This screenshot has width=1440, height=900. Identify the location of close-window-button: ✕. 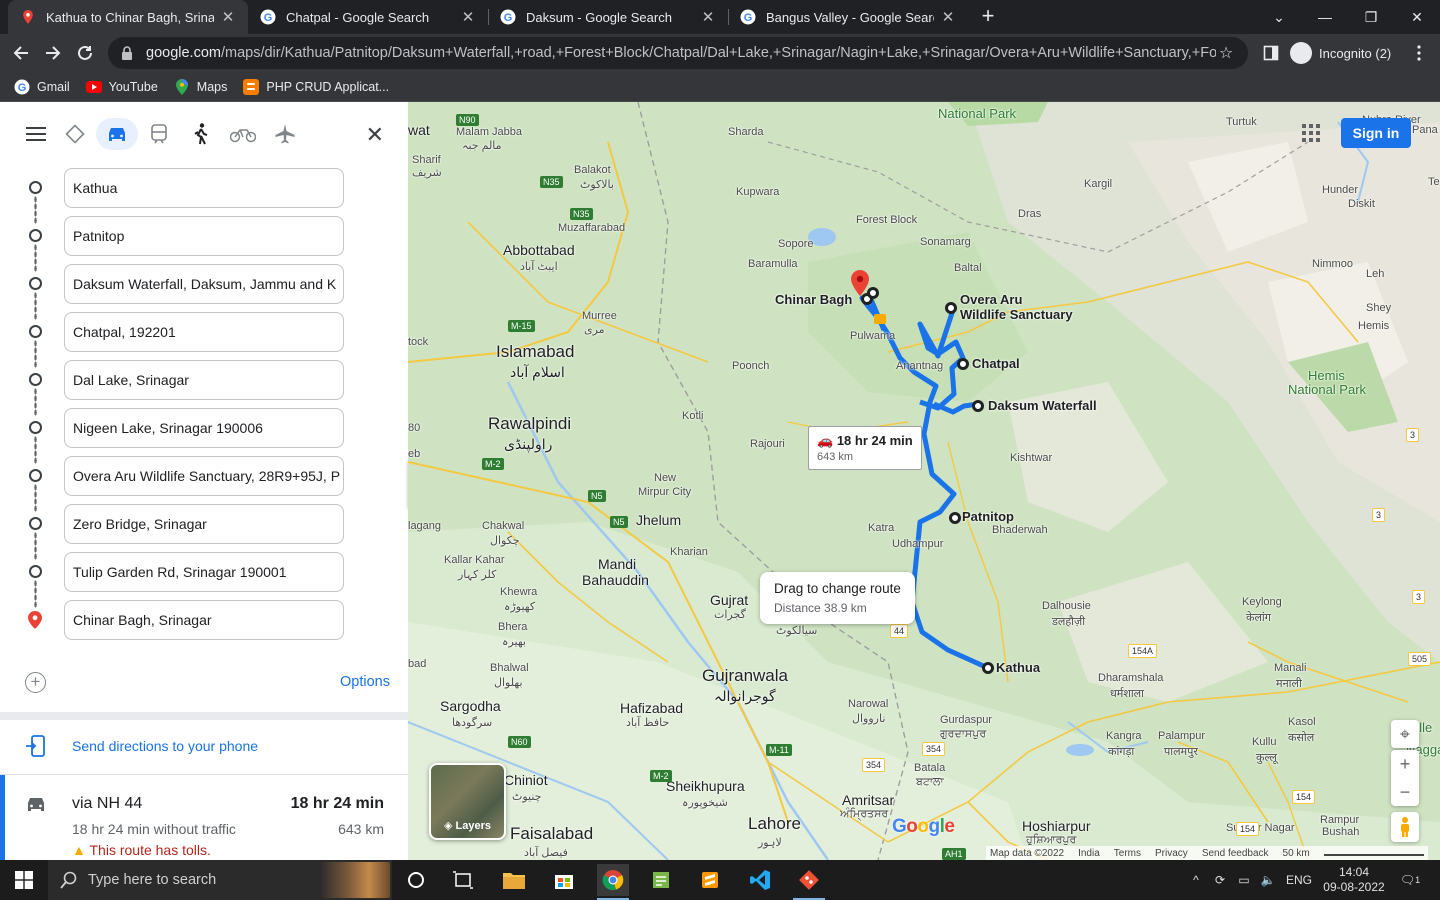
(1417, 17).